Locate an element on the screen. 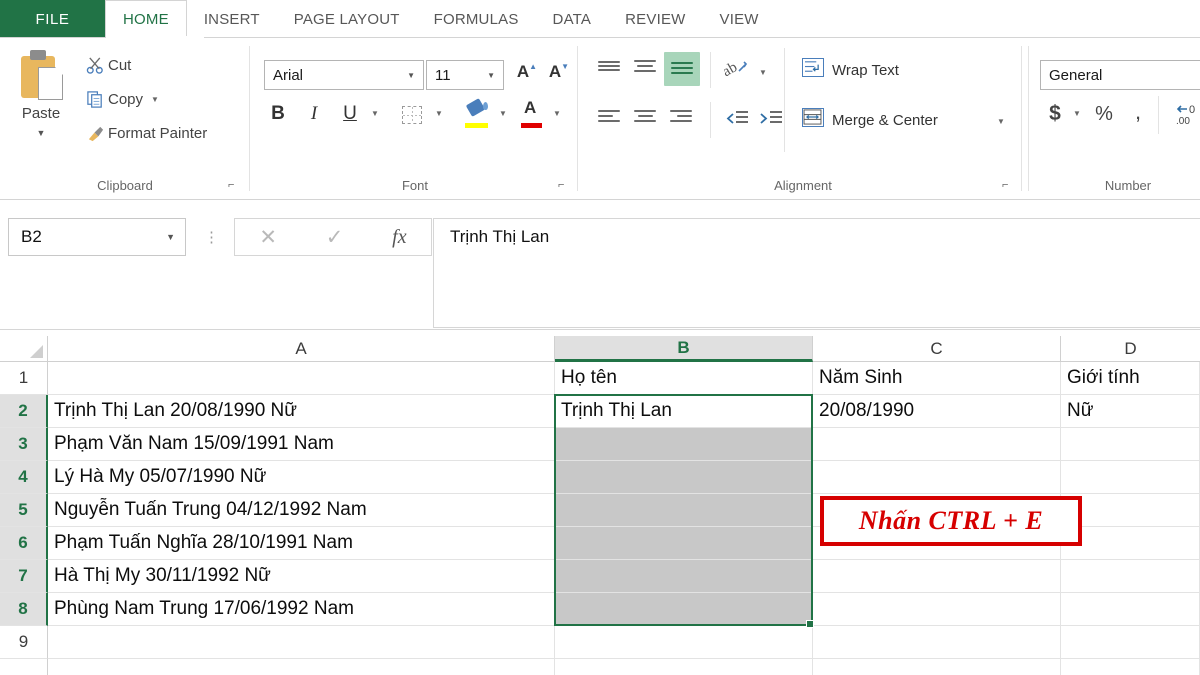 This screenshot has width=1200, height=675. tab-view: VIEW is located at coordinates (739, 19).